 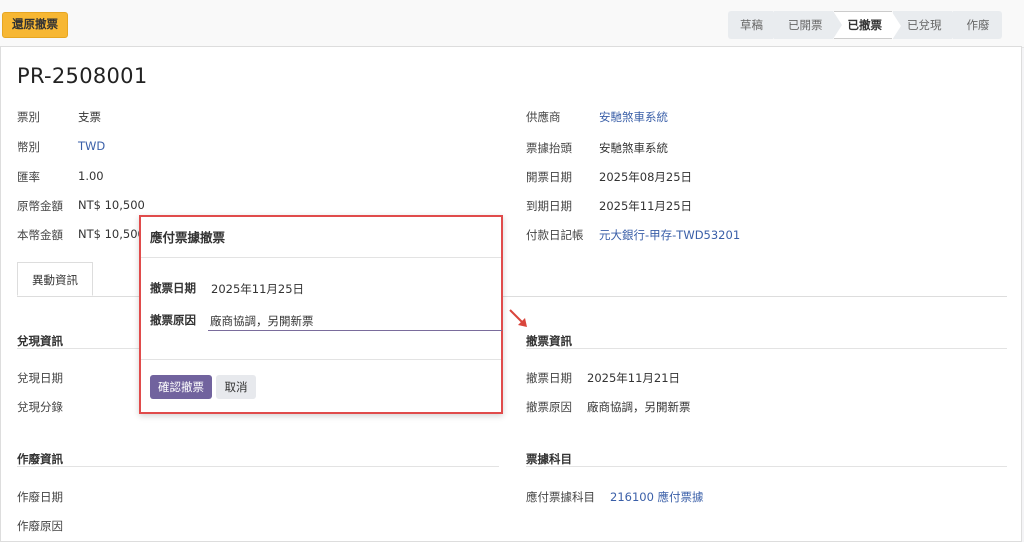 What do you see at coordinates (321, 359) in the screenshot?
I see `dialog-footer-divider` at bounding box center [321, 359].